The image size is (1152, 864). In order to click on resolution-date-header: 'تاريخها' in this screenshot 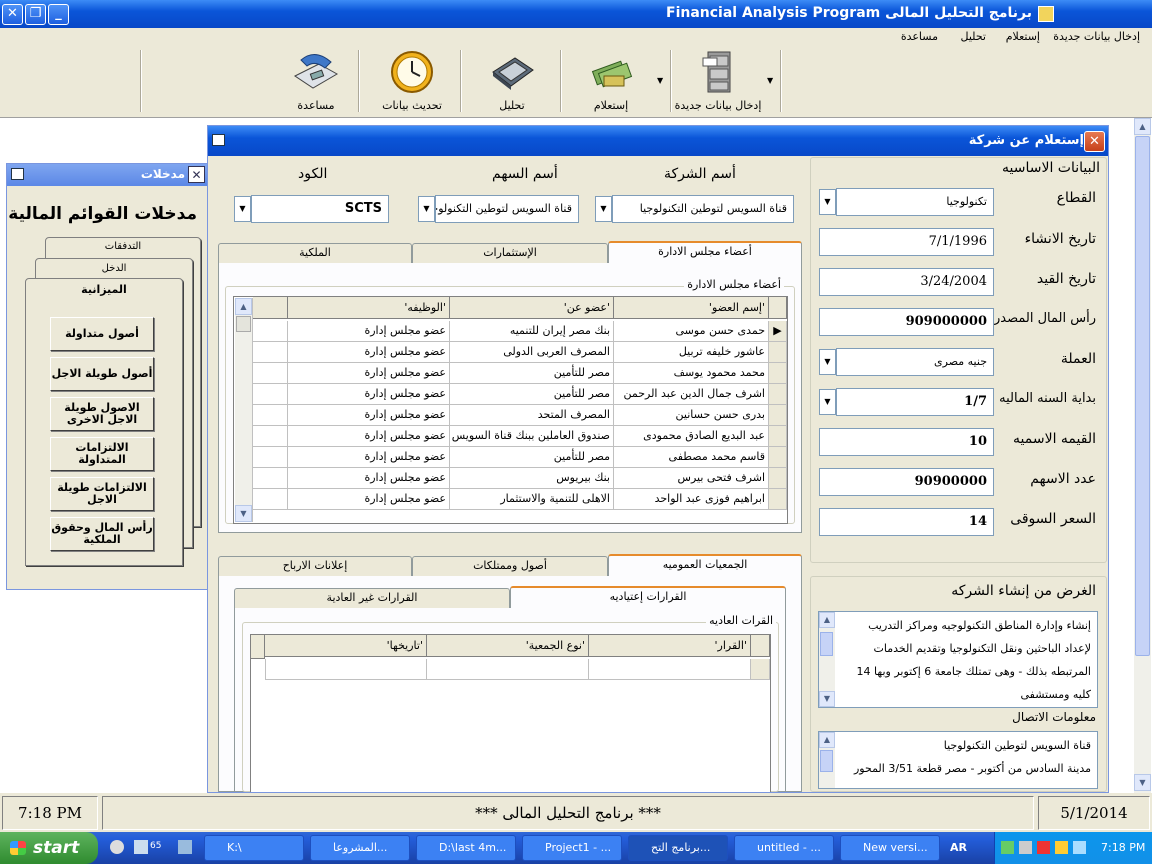, I will do `click(346, 646)`.